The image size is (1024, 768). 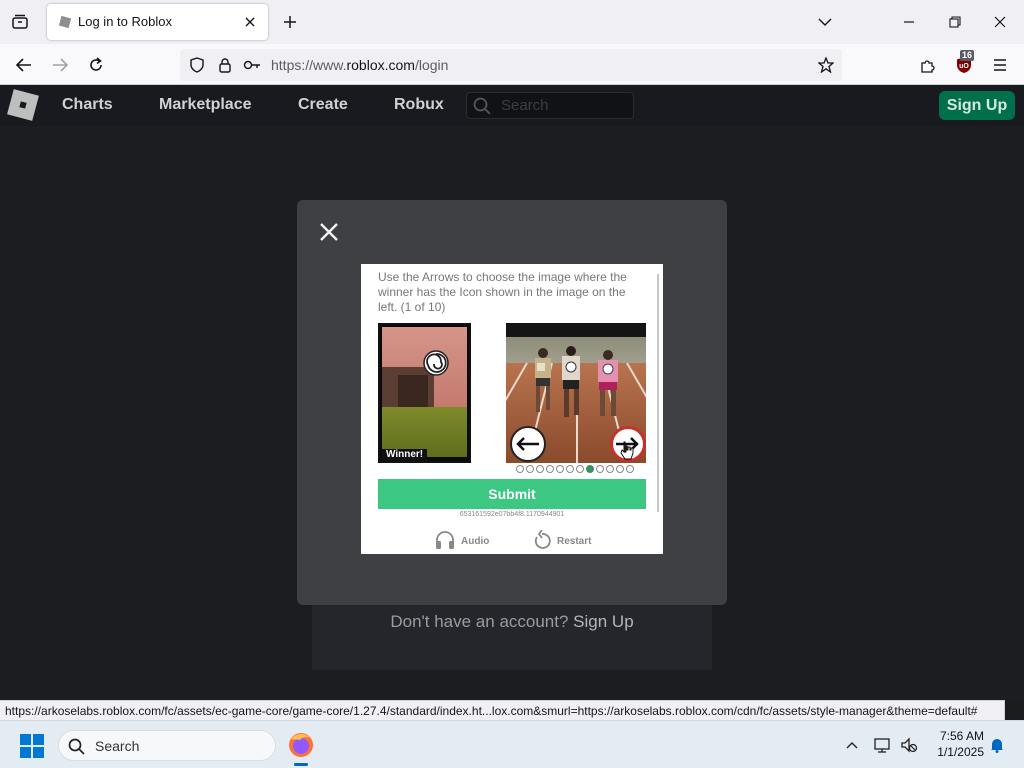 I want to click on network-monitor-icon, so click(x=883, y=745).